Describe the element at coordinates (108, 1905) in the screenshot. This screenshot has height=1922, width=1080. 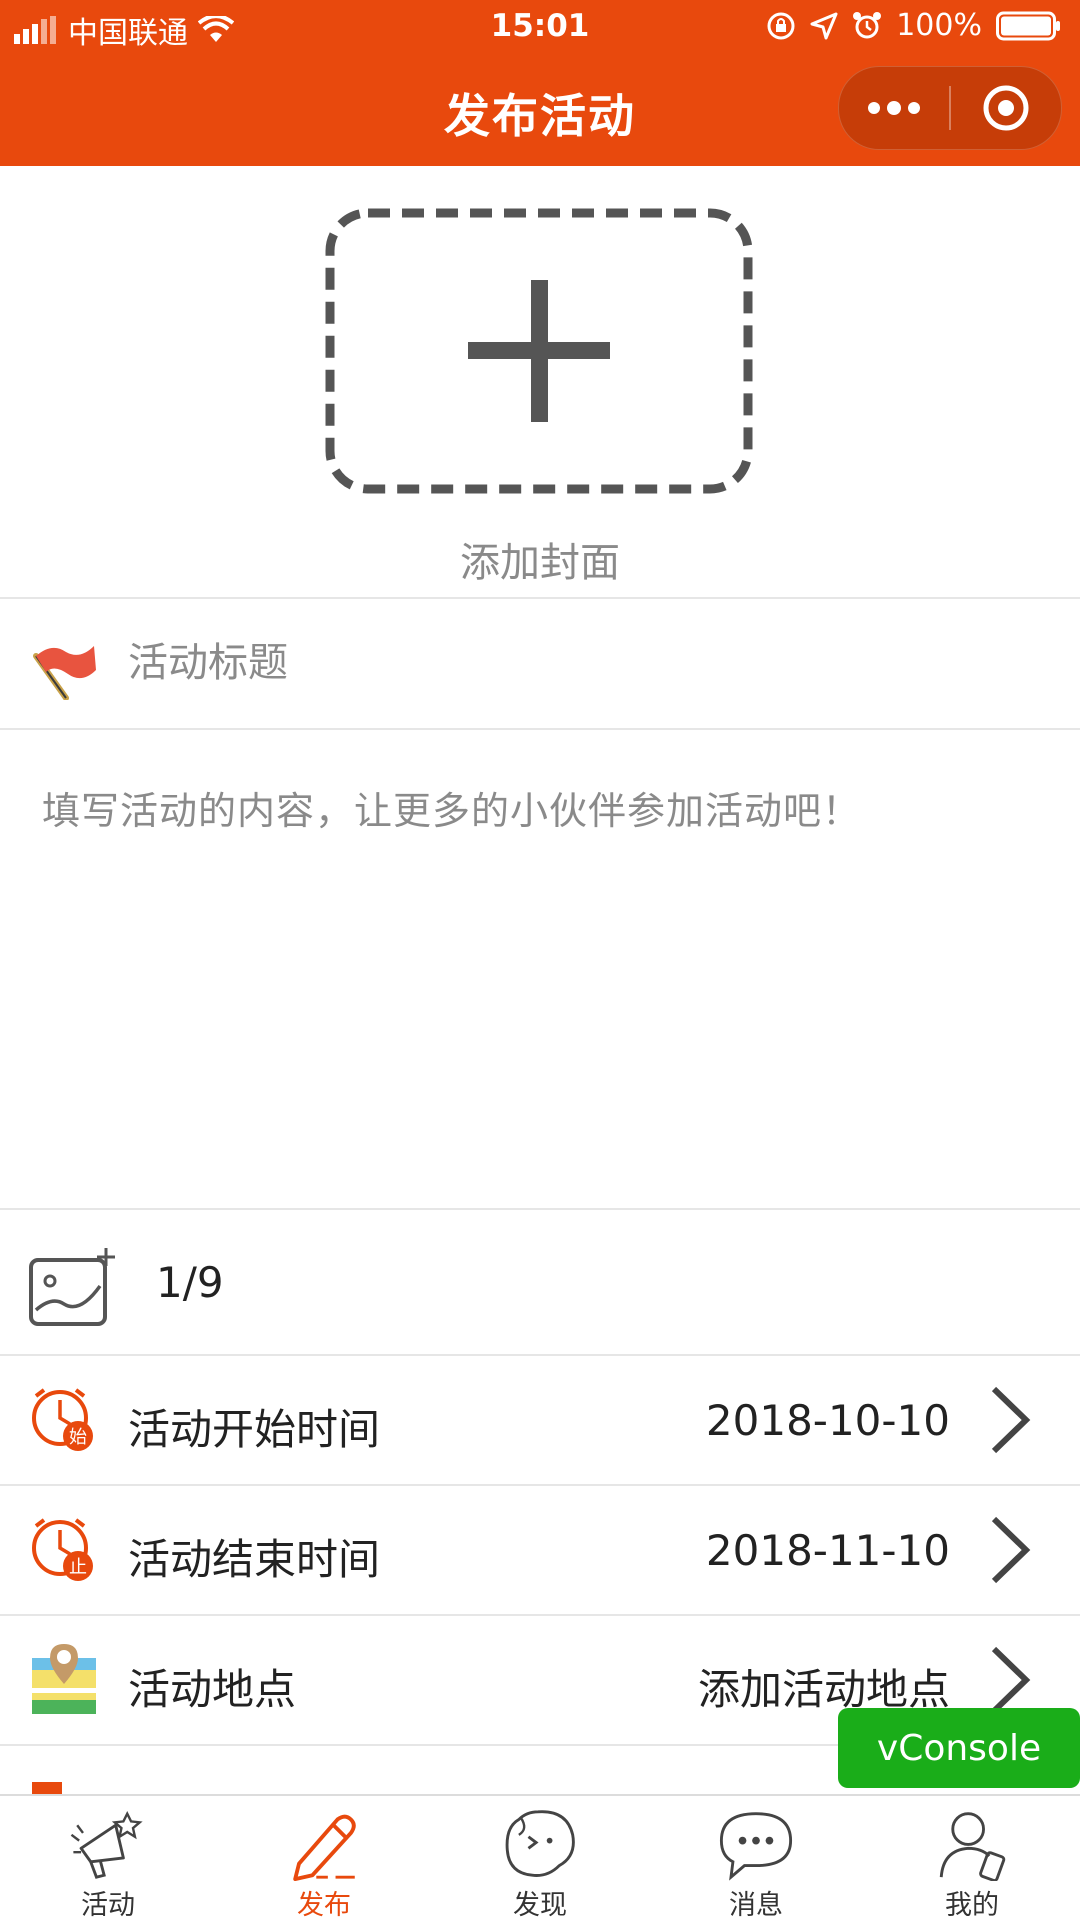
I see `tab-label: 活动` at that location.